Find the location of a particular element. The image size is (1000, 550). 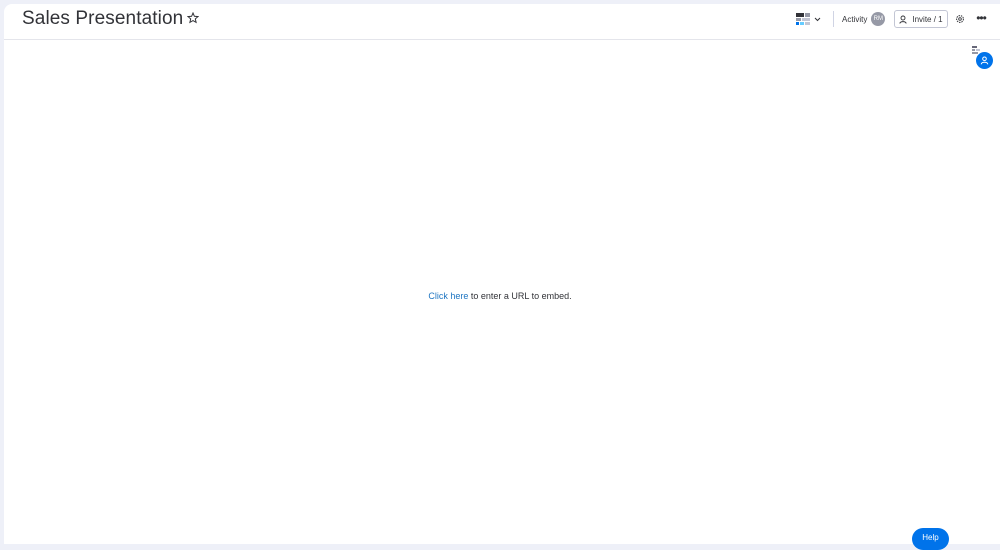

embed-url-link: Click here is located at coordinates (448, 296).